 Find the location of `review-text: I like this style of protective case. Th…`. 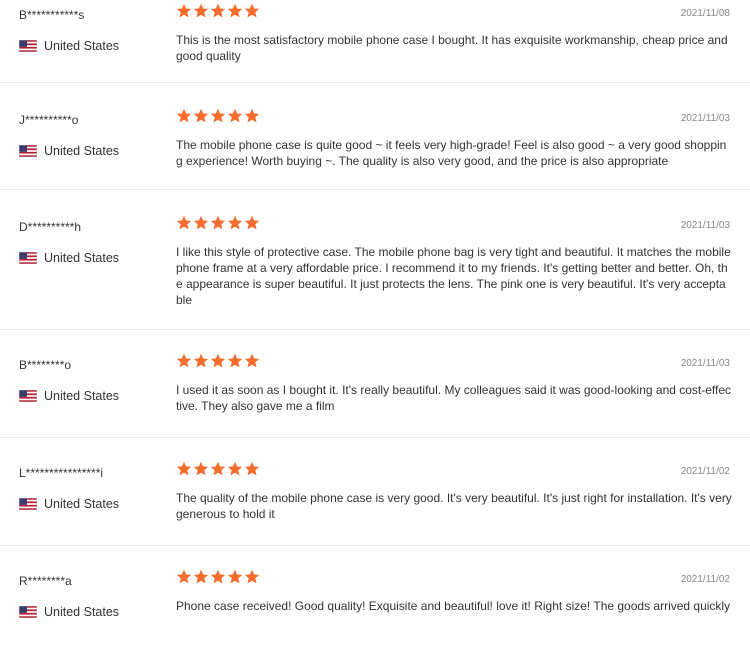

review-text: I like this style of protective case. Th… is located at coordinates (453, 276).